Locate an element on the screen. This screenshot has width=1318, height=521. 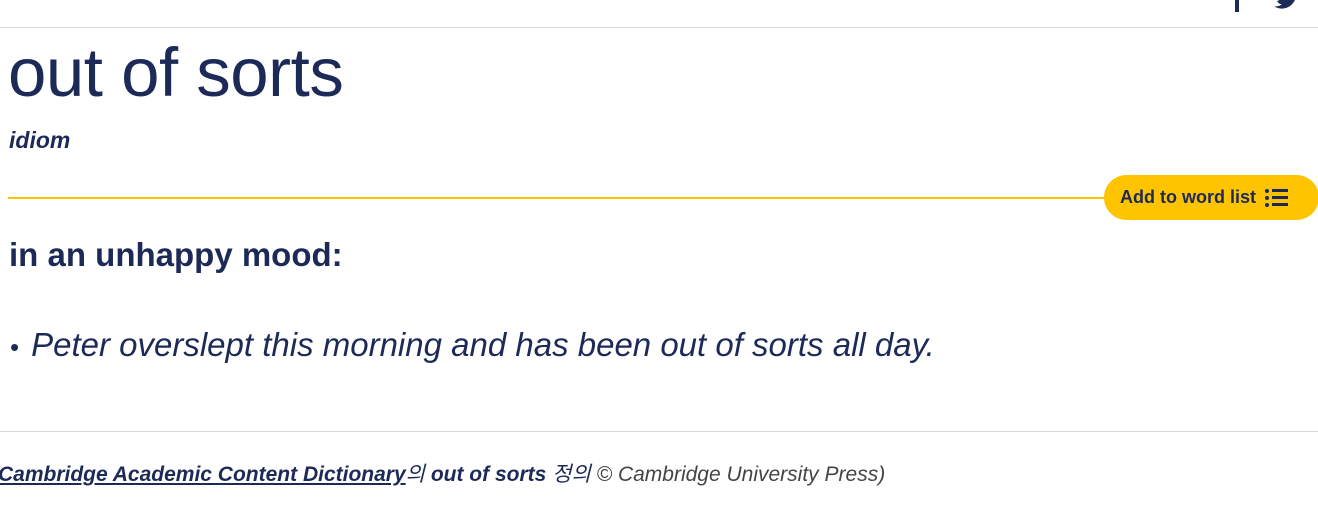
share-icons is located at coordinates (1265, 6).